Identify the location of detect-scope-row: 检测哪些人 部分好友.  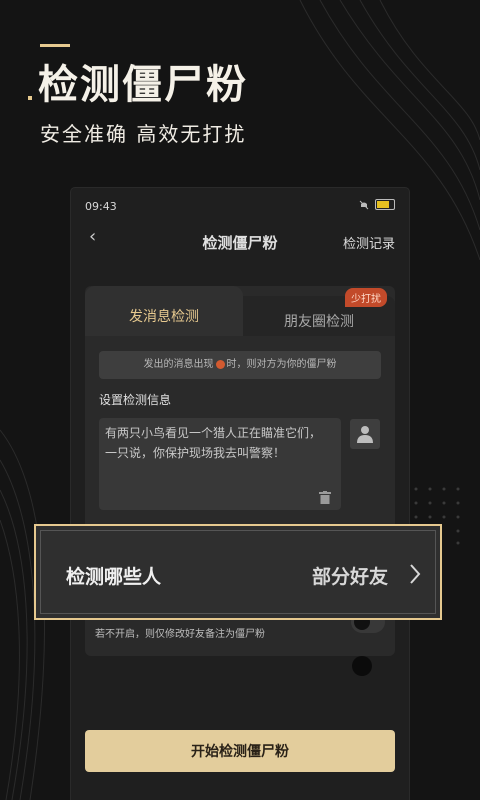
(238, 572).